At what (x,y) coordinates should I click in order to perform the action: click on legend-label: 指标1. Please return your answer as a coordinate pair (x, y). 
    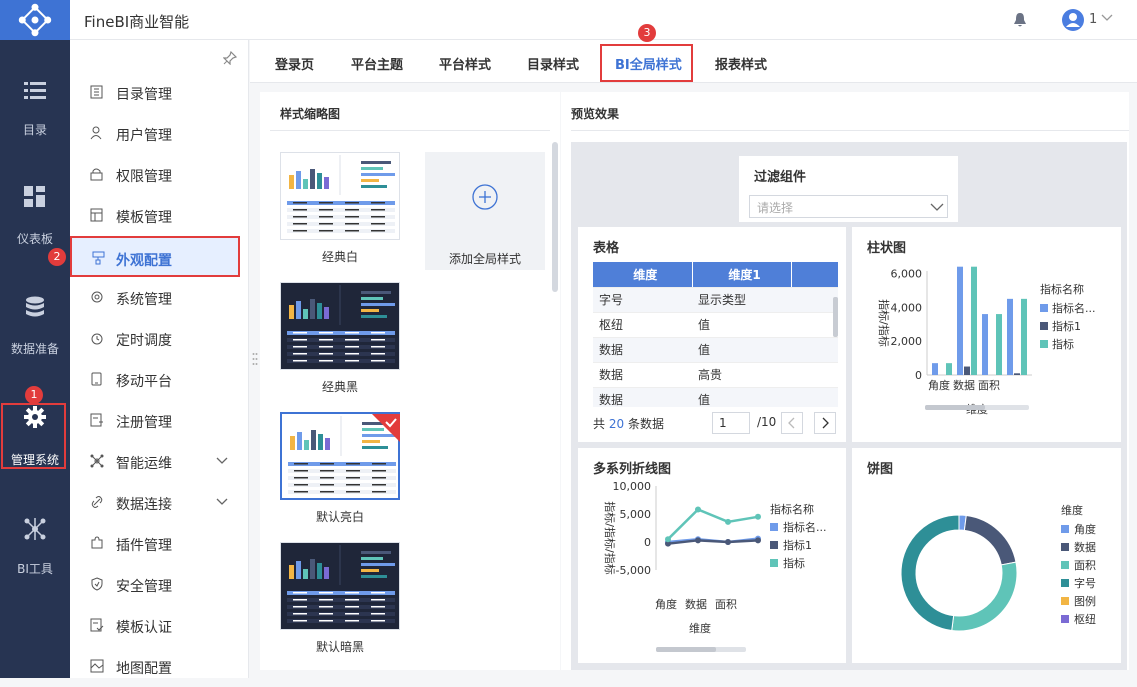
    Looking at the image, I should click on (1066, 326).